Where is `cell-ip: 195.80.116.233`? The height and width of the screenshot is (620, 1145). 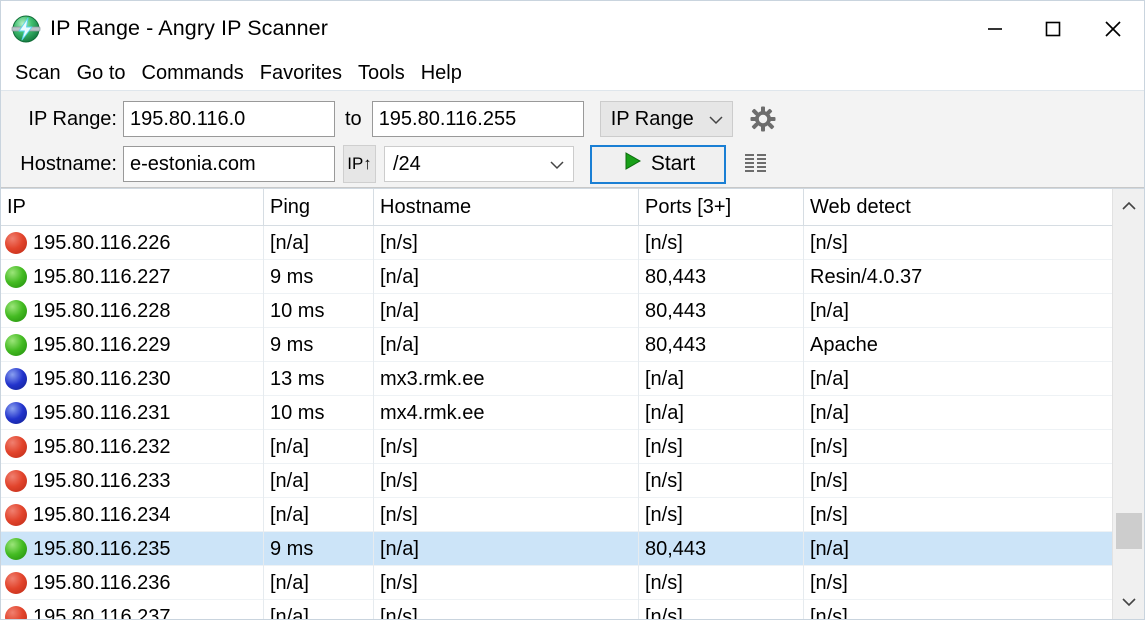 cell-ip: 195.80.116.233 is located at coordinates (132, 481).